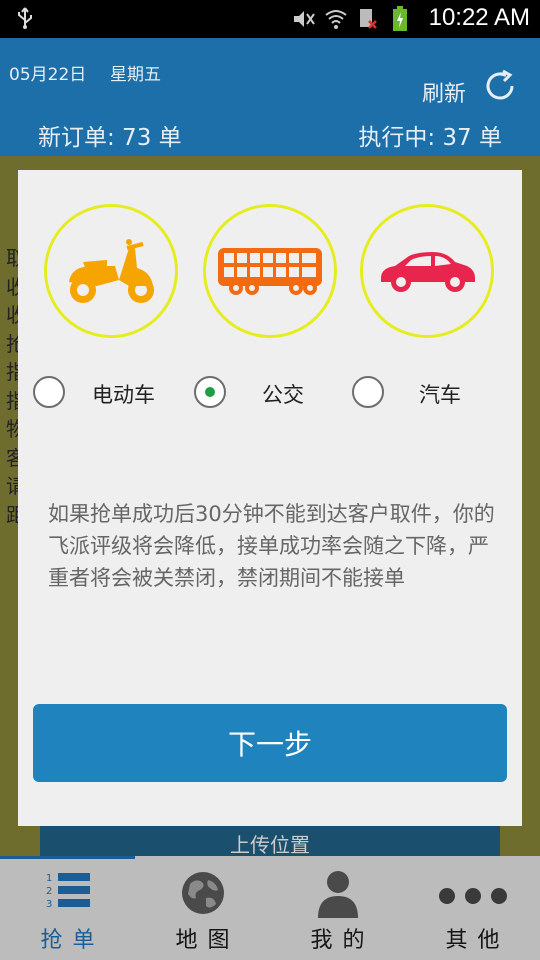 This screenshot has height=960, width=540. I want to click on usb-icon, so click(25, 21).